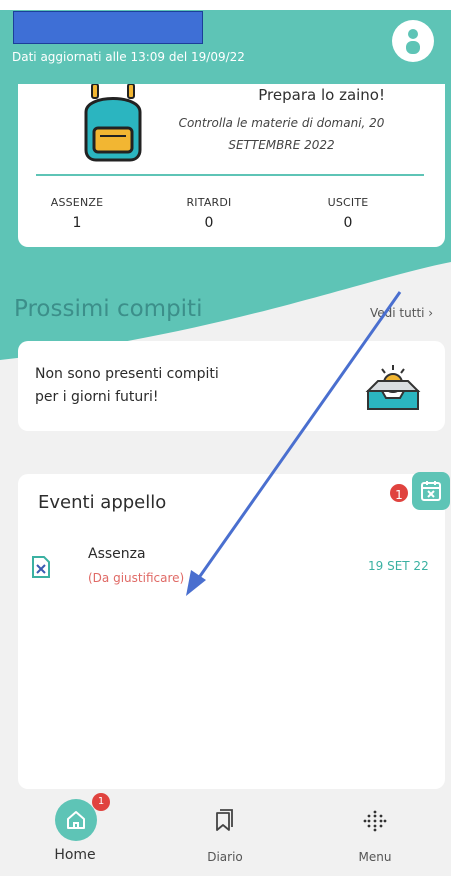  I want to click on nav-label: Menu, so click(375, 857).